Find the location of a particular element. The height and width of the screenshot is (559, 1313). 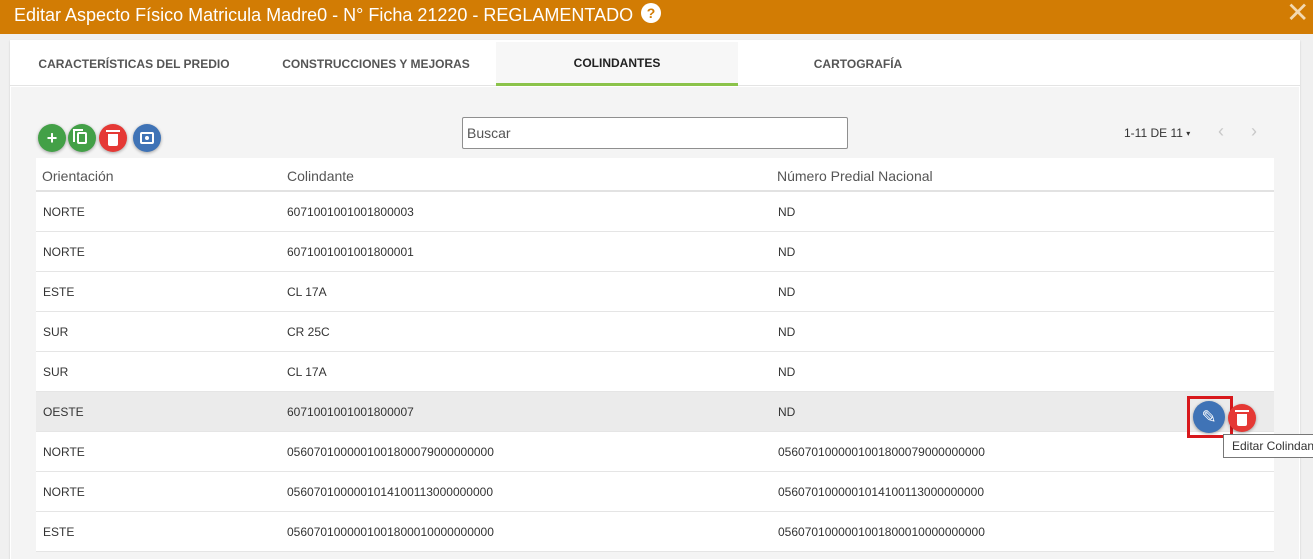

column-header-colindante: Colindante is located at coordinates (320, 176).